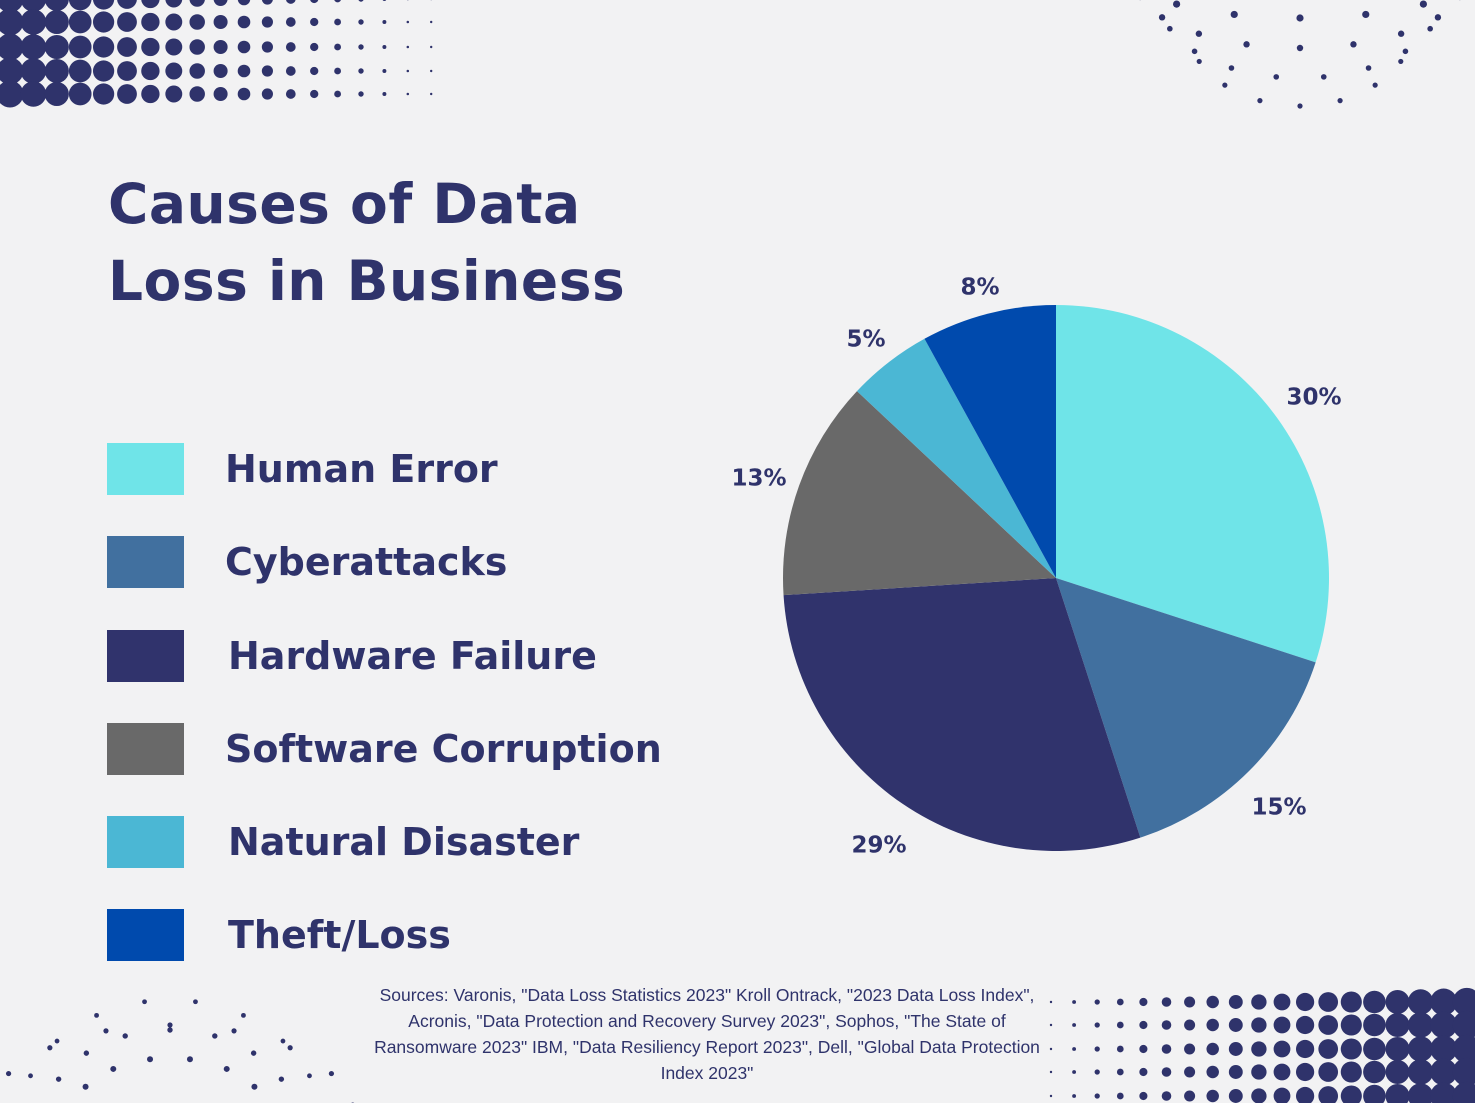  What do you see at coordinates (979, 288) in the screenshot?
I see `pie-label-theft-loss: 8%` at bounding box center [979, 288].